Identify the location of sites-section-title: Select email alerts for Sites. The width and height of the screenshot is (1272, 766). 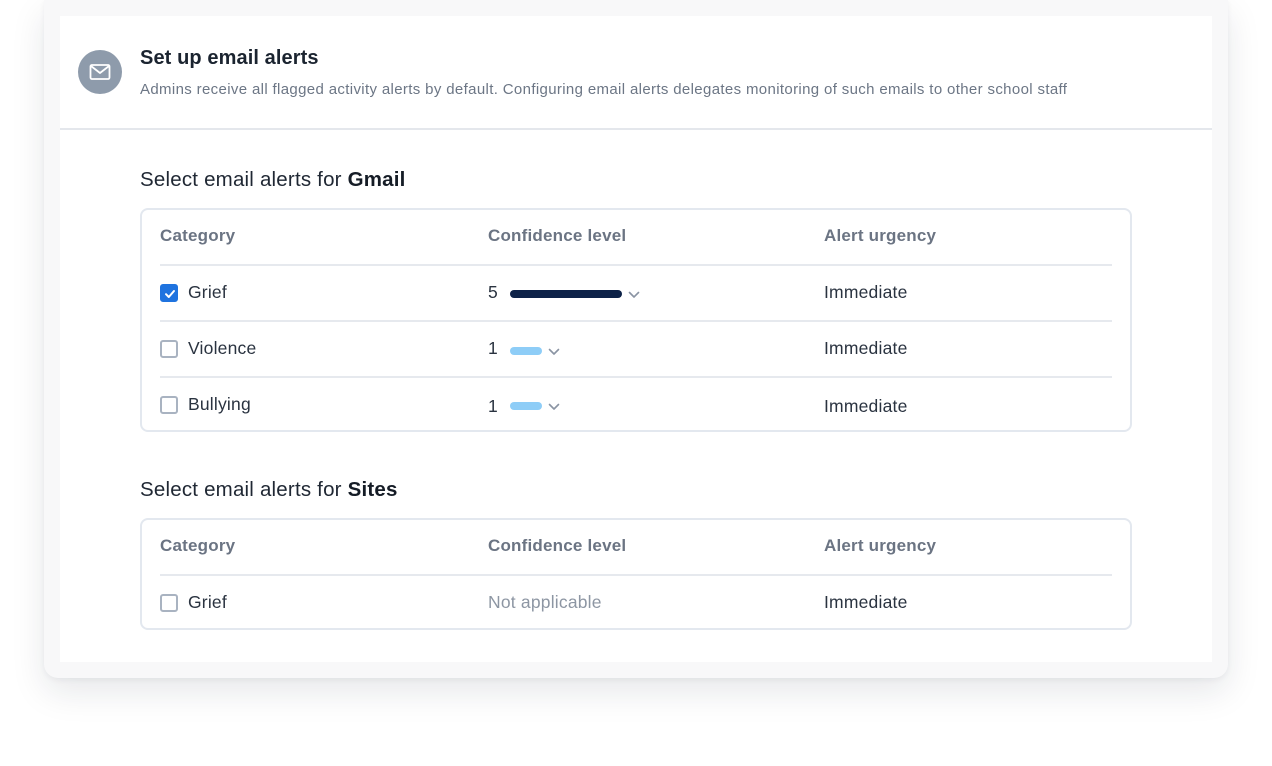
(269, 490).